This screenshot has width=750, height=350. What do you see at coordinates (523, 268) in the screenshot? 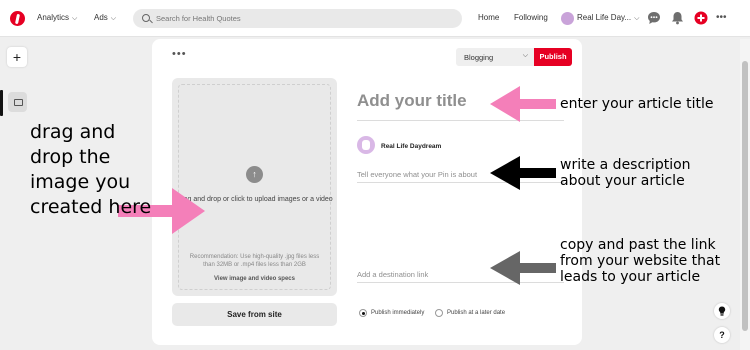
I see `gray-arrow-link` at bounding box center [523, 268].